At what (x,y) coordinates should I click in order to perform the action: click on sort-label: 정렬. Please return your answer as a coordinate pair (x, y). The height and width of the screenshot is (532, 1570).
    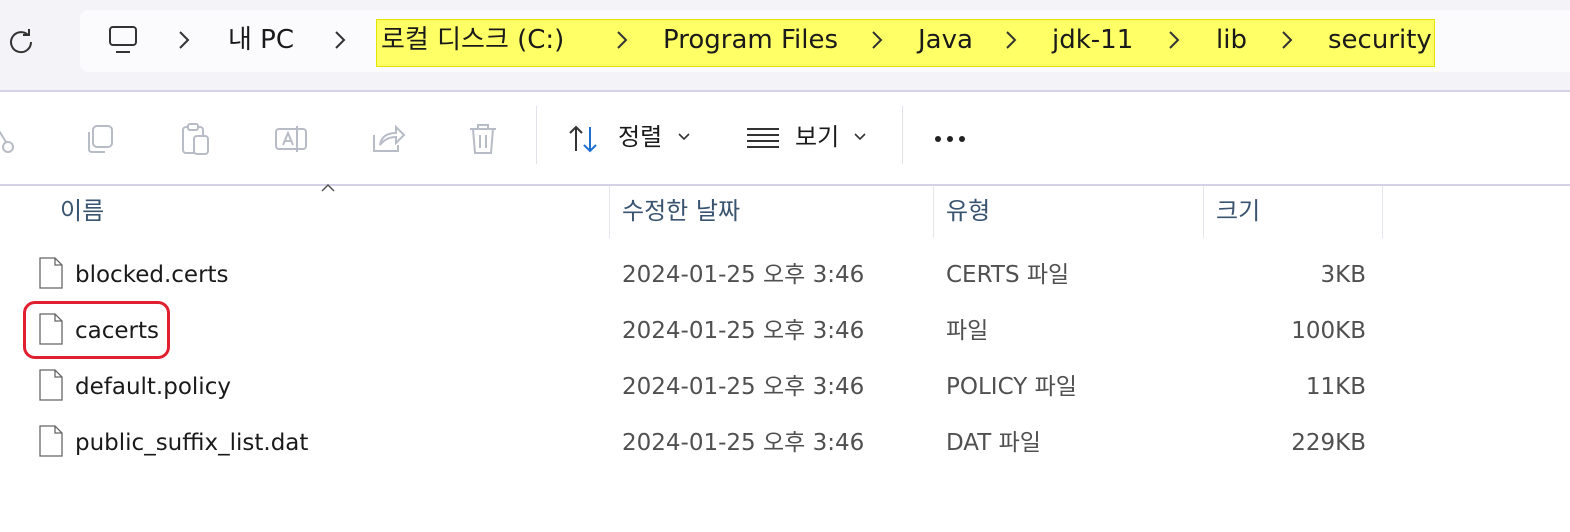
    Looking at the image, I should click on (640, 137).